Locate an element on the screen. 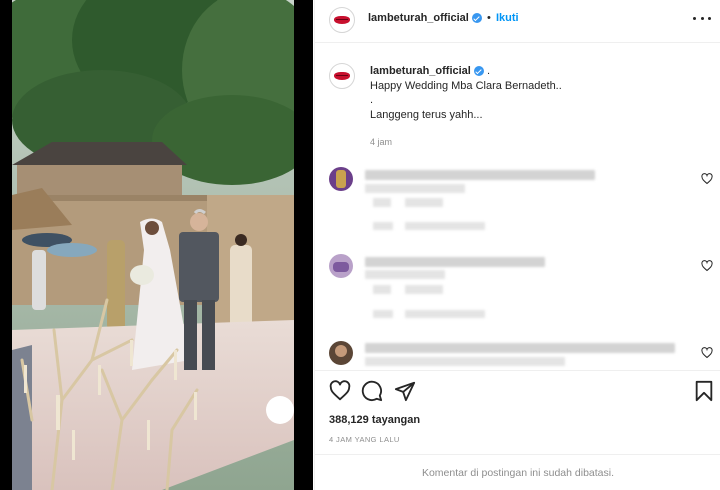 The width and height of the screenshot is (720, 490). post-time-ago: 4 JAM YANG LALU is located at coordinates (364, 439).